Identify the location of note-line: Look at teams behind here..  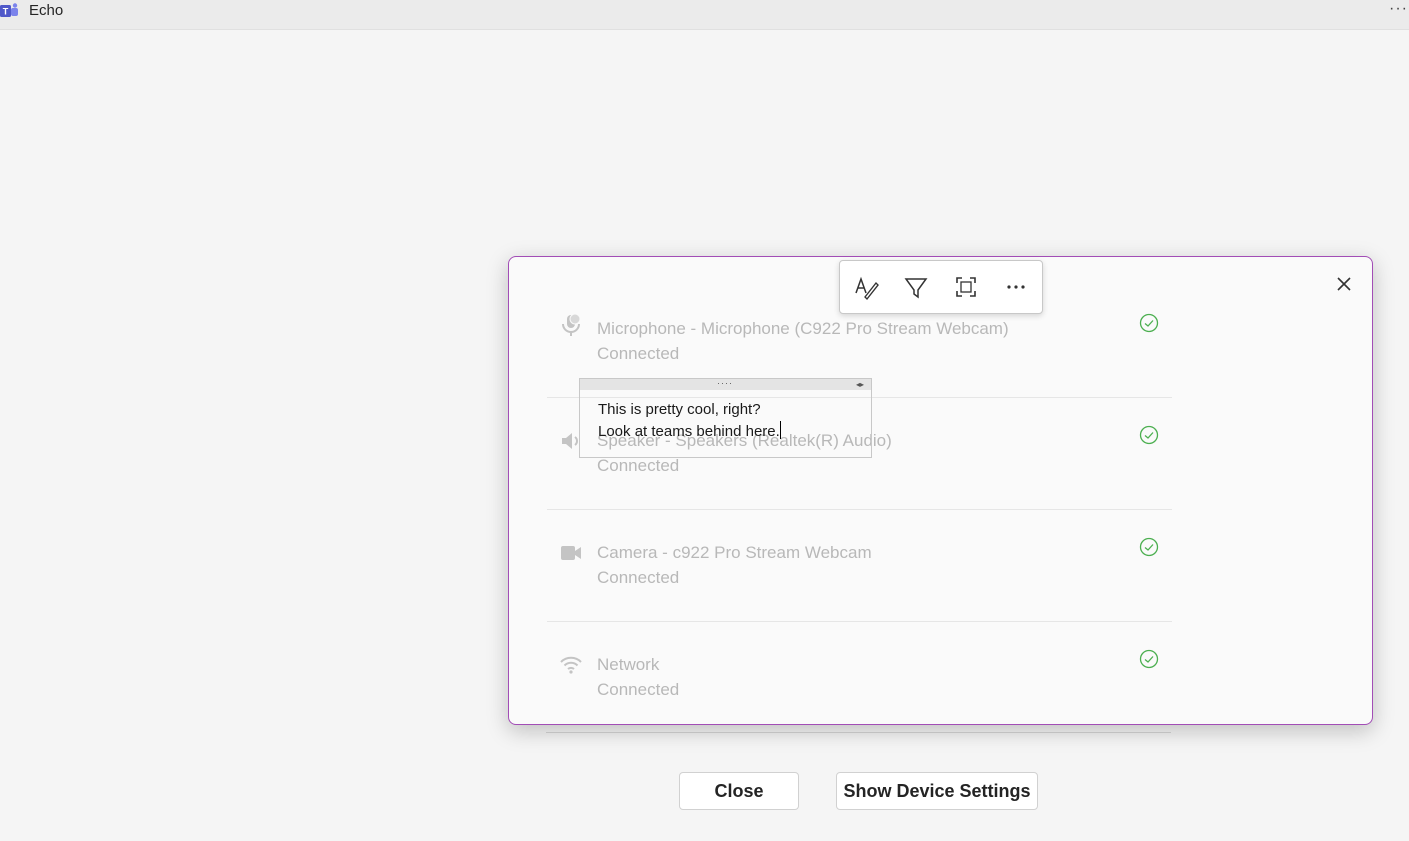
(689, 431).